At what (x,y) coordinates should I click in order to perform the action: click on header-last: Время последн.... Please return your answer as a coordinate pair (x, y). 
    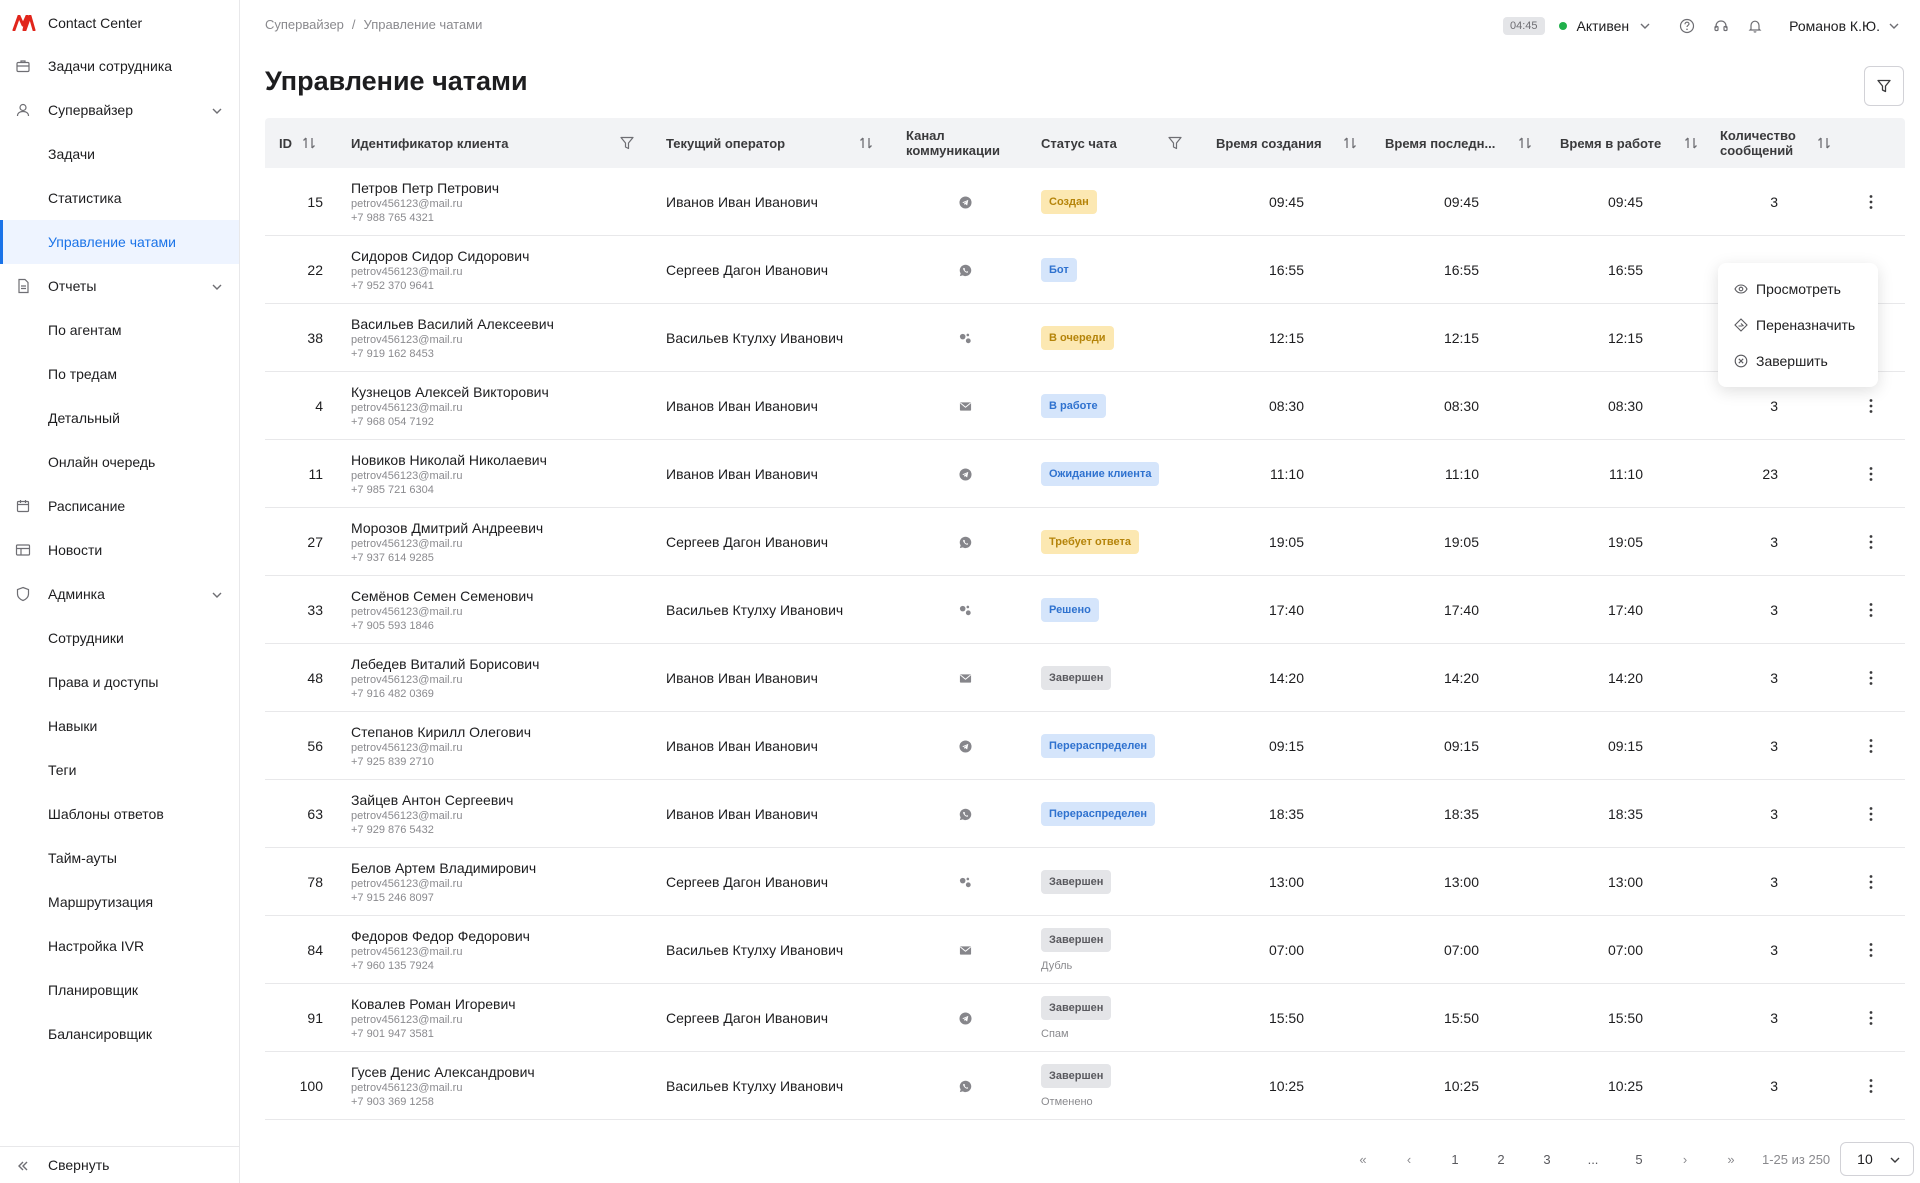
    Looking at the image, I should click on (1458, 143).